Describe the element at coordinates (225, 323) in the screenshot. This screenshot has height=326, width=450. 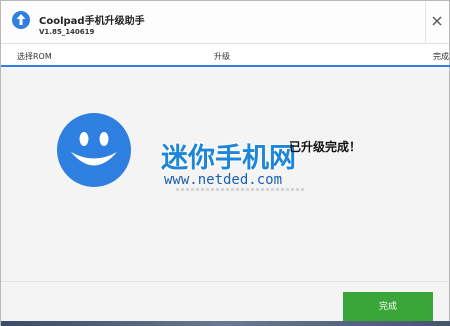
I see `desktop-strip` at that location.